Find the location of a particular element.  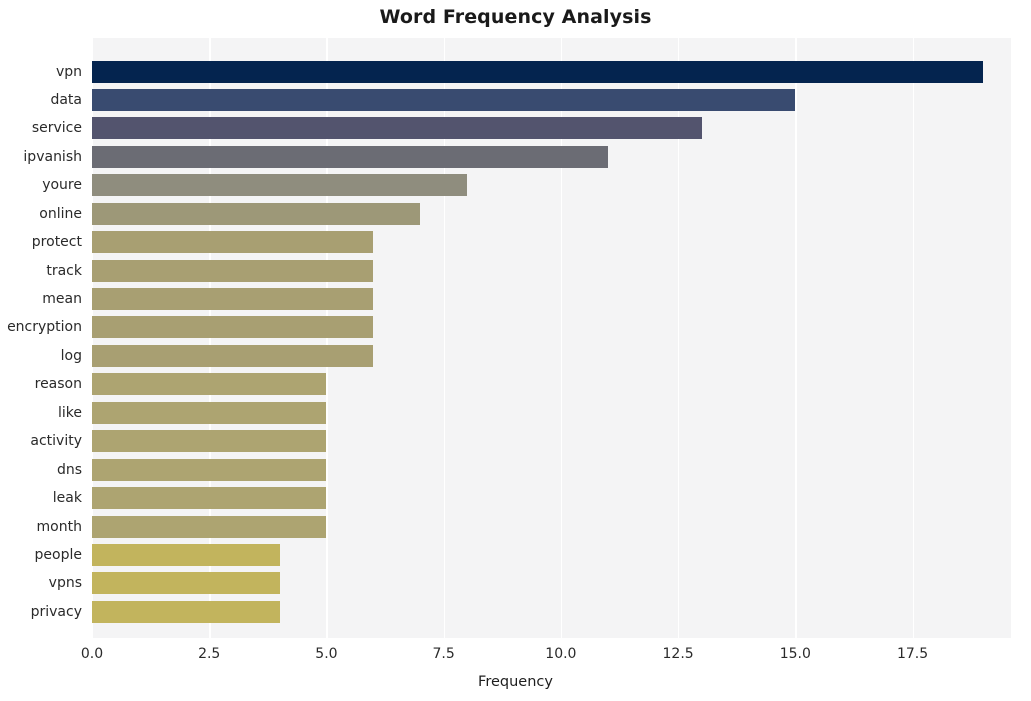

y-tick-label: service is located at coordinates (56, 128).